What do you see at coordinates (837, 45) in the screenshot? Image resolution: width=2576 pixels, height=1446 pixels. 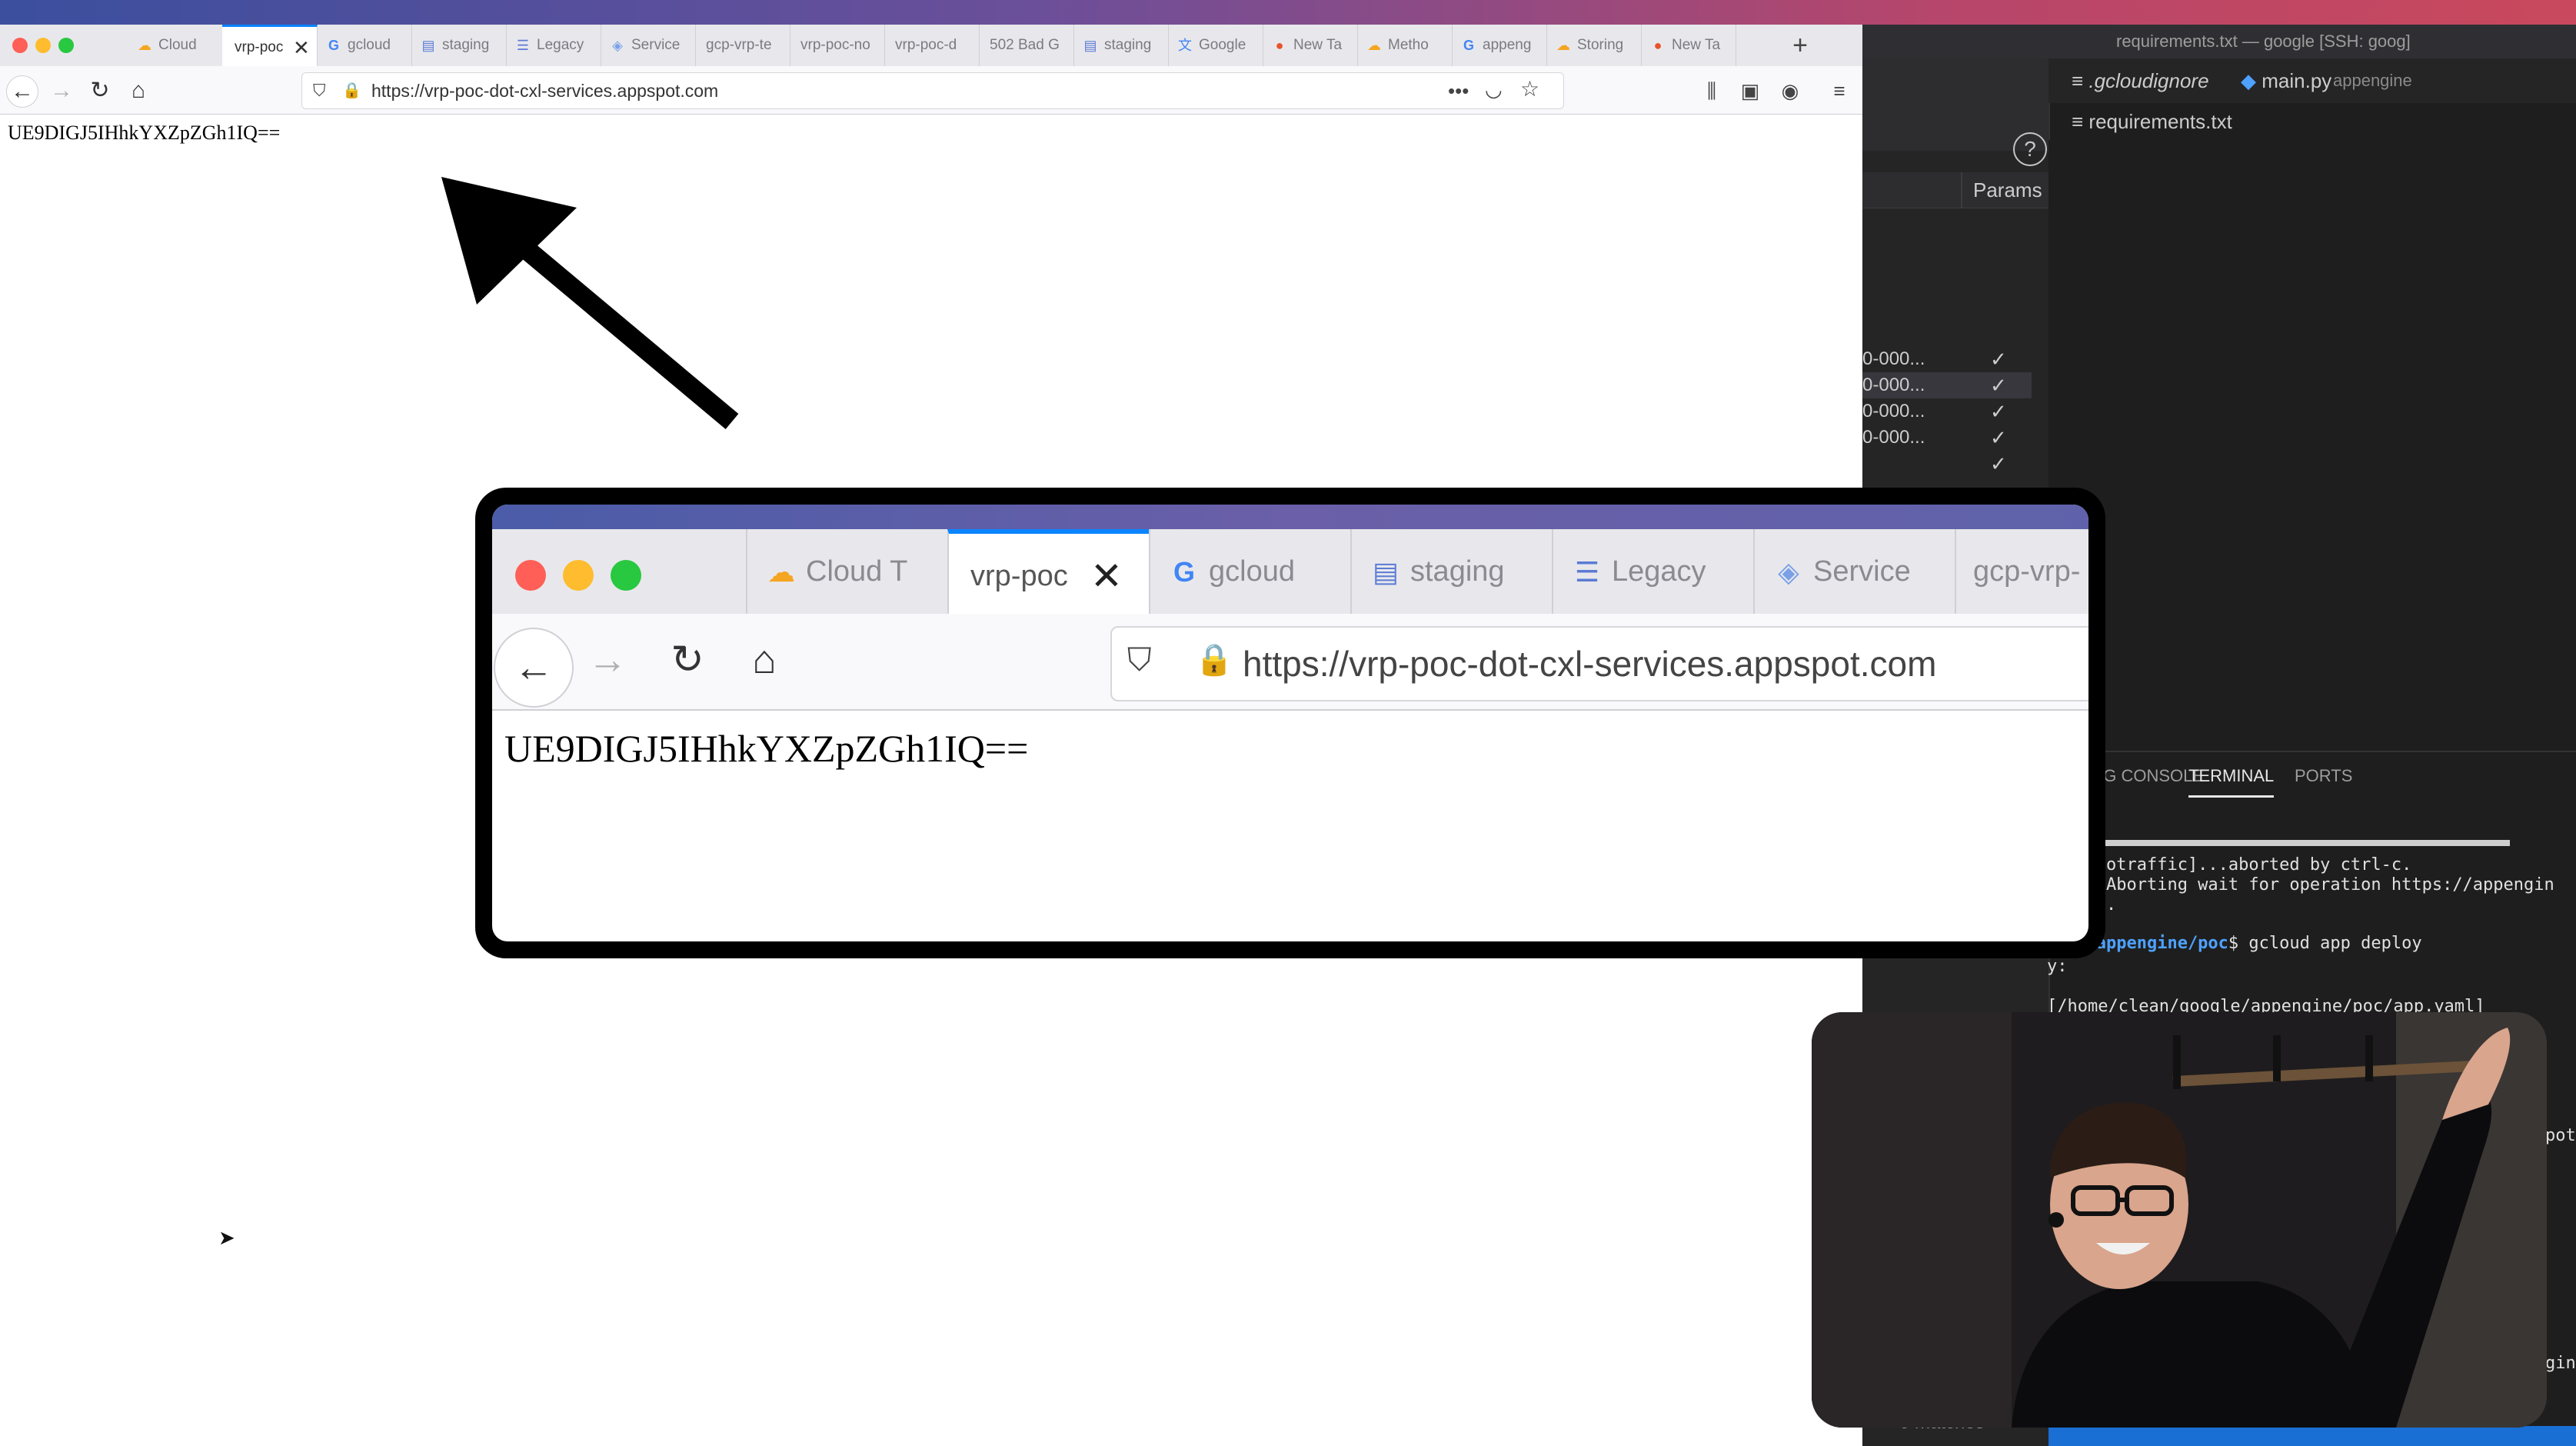 I see `browser-tab: vrp-poc-no` at bounding box center [837, 45].